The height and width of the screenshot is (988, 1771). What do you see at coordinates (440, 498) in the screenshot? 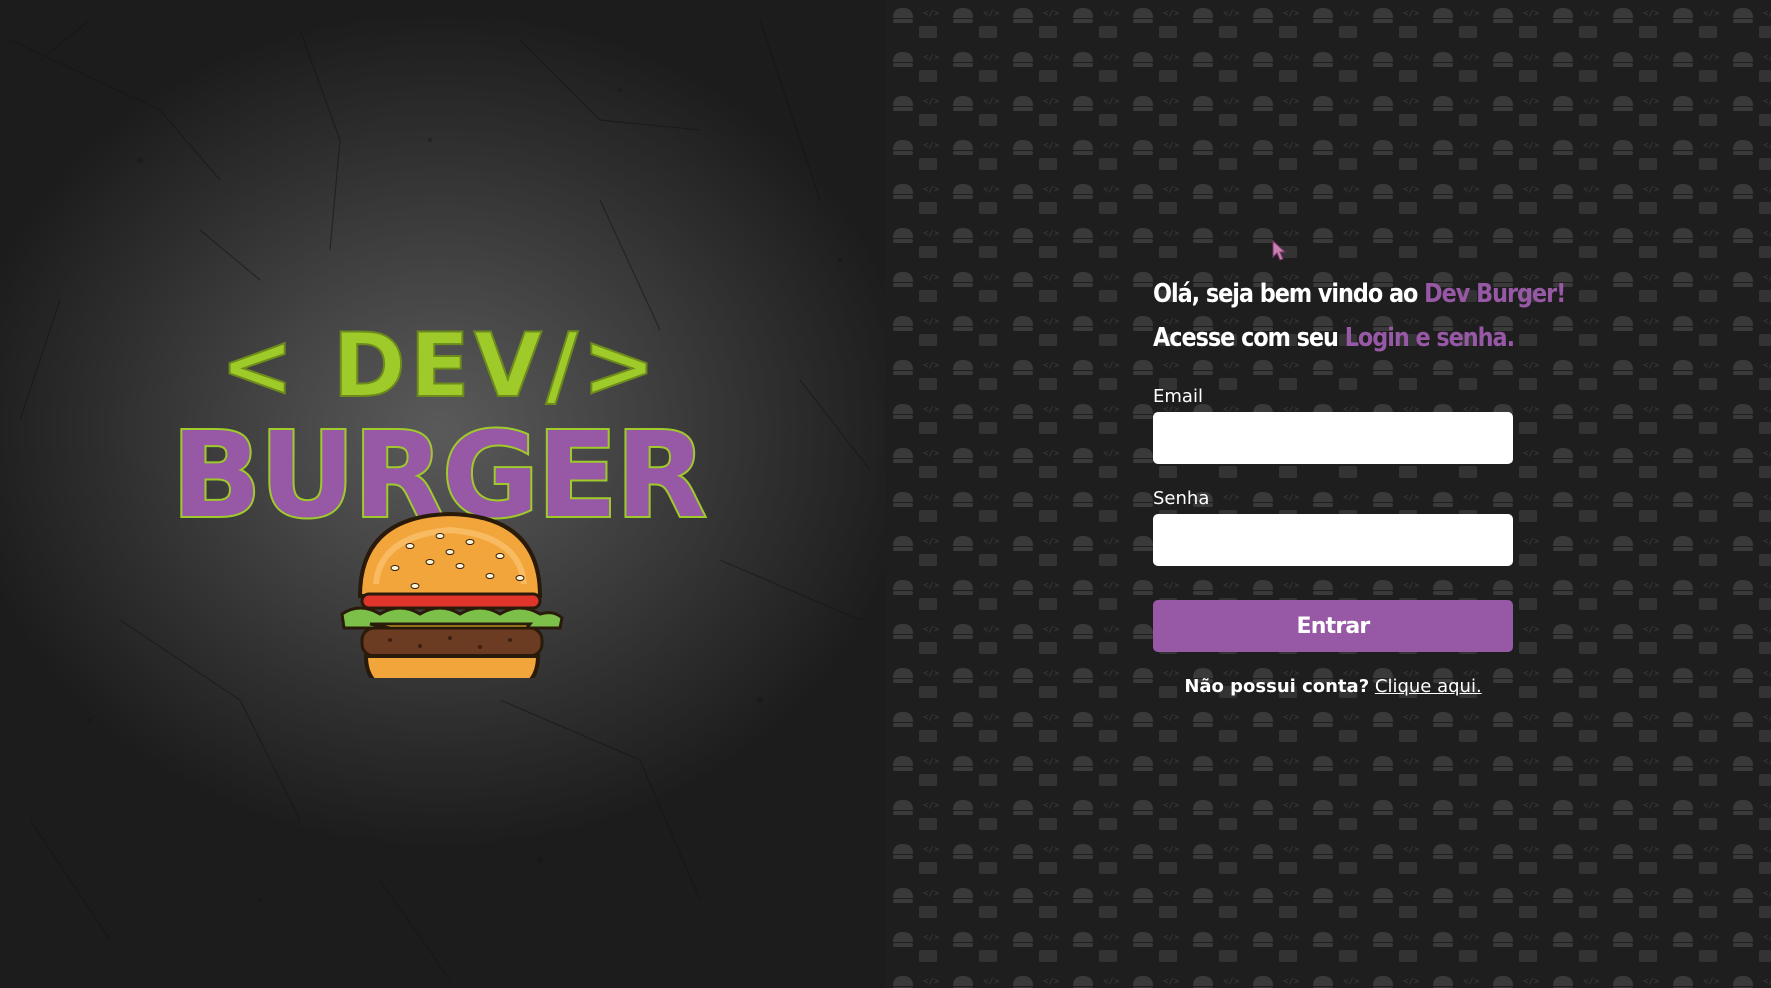
I see `dev-burger-logo: < DEV/> BURGER` at bounding box center [440, 498].